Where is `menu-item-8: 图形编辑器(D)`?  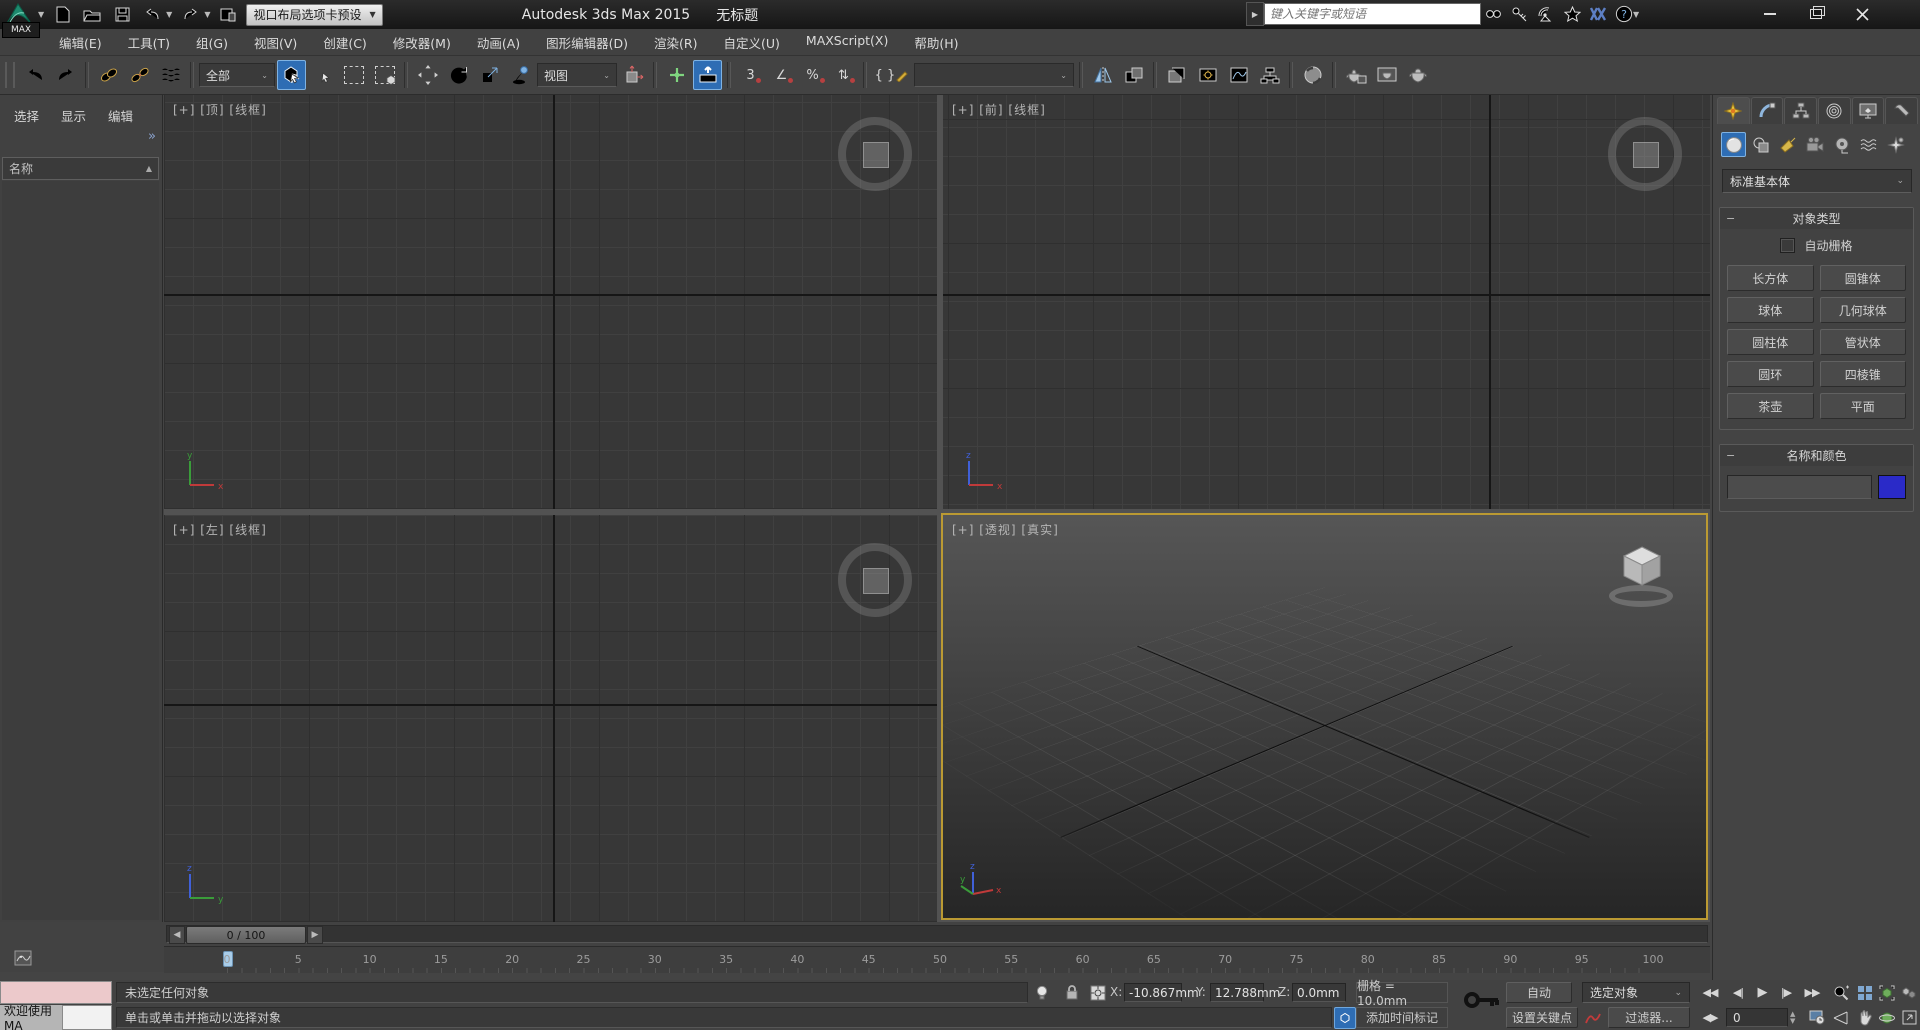
menu-item-8: 图形编辑器(D) is located at coordinates (587, 42).